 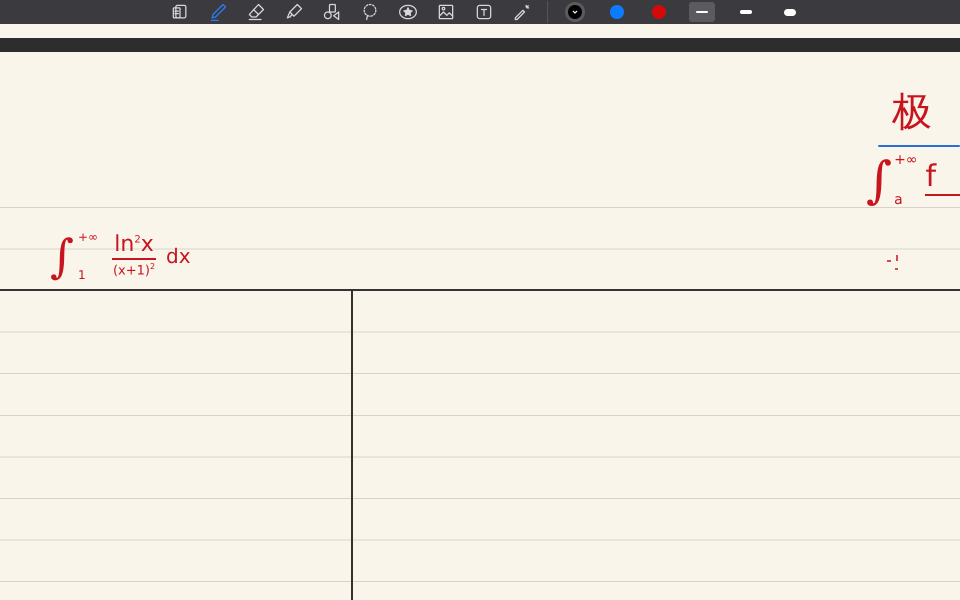 I want to click on stroke-width-button, so click(x=702, y=12).